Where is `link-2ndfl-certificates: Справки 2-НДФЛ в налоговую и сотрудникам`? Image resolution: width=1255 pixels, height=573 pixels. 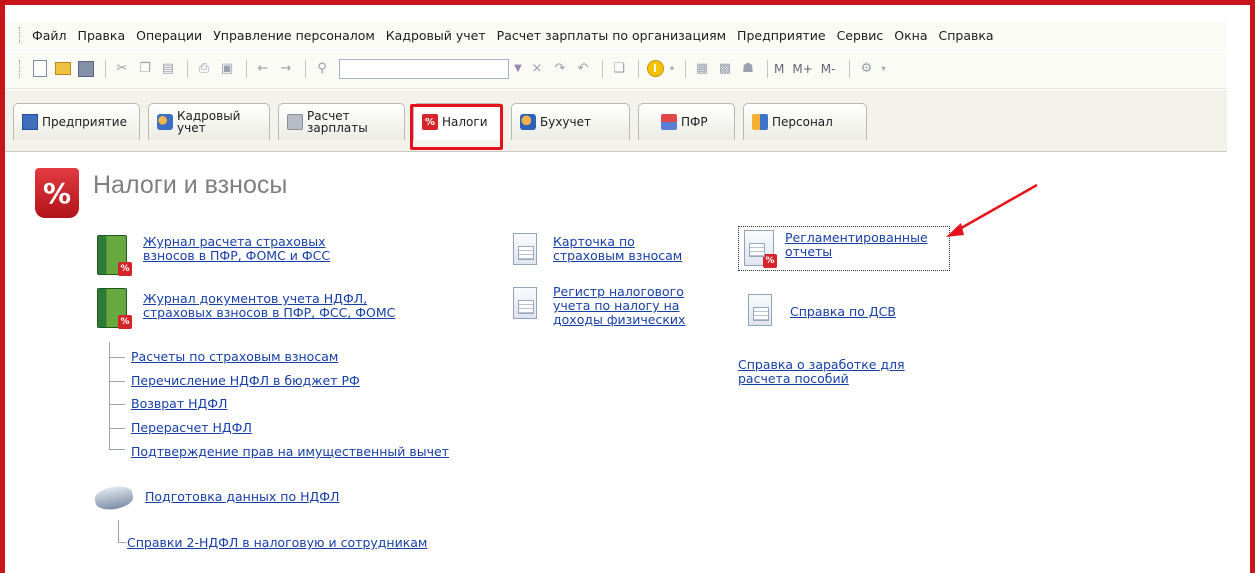
link-2ndfl-certificates: Справки 2-НДФЛ в налоговую и сотрудникам is located at coordinates (277, 543).